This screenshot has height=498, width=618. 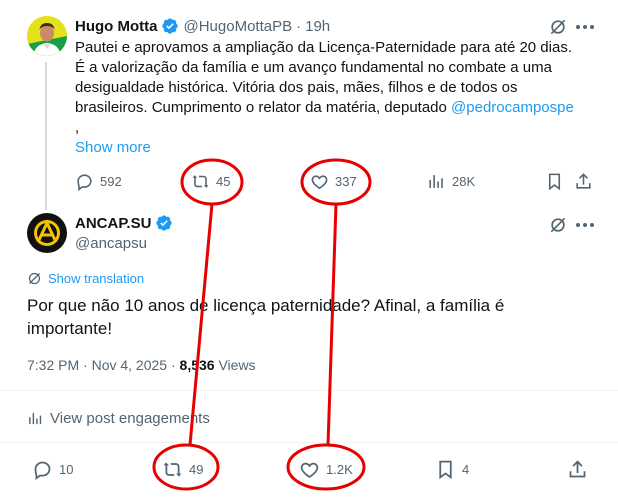 I want to click on show-translation-link: Show translation, so click(x=85, y=278).